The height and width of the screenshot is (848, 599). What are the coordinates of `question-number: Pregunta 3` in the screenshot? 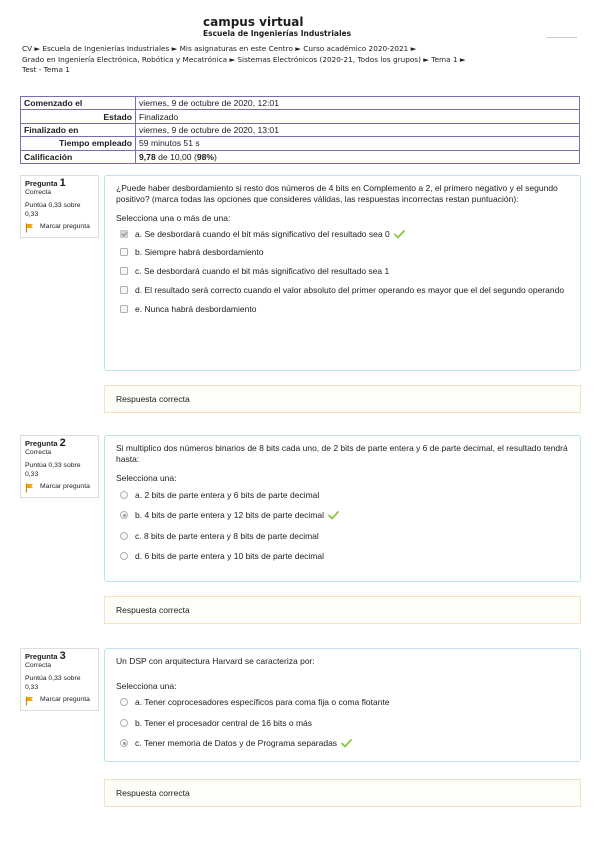 It's located at (59, 656).